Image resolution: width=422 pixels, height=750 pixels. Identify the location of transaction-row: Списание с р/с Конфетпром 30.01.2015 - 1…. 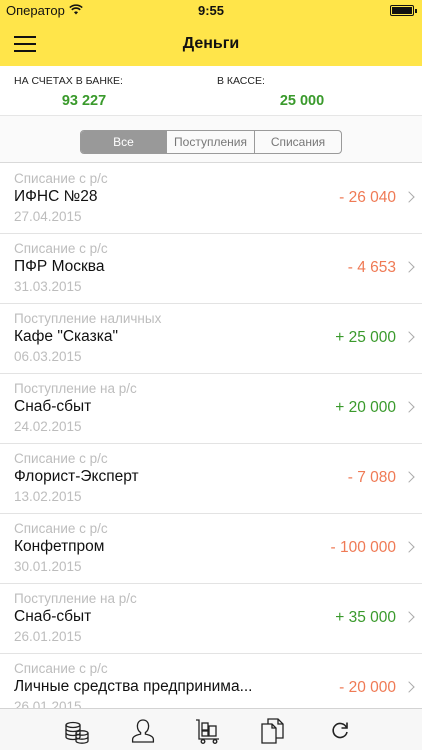
(211, 549).